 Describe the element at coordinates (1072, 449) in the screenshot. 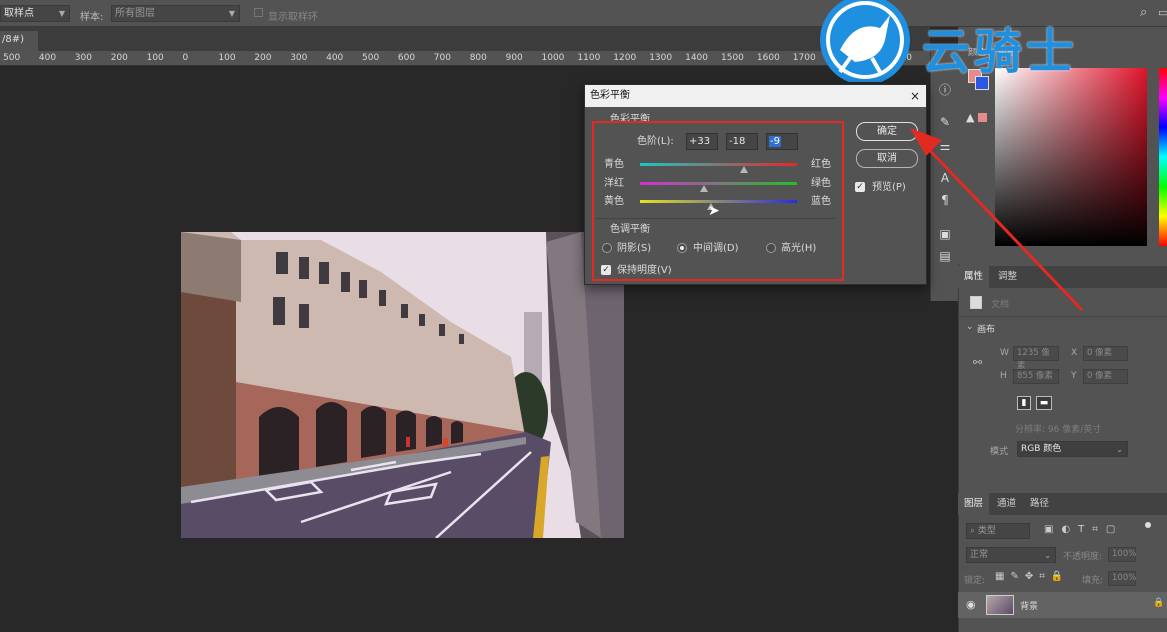

I see `mode-select: RGB 颜色 ⌄` at that location.